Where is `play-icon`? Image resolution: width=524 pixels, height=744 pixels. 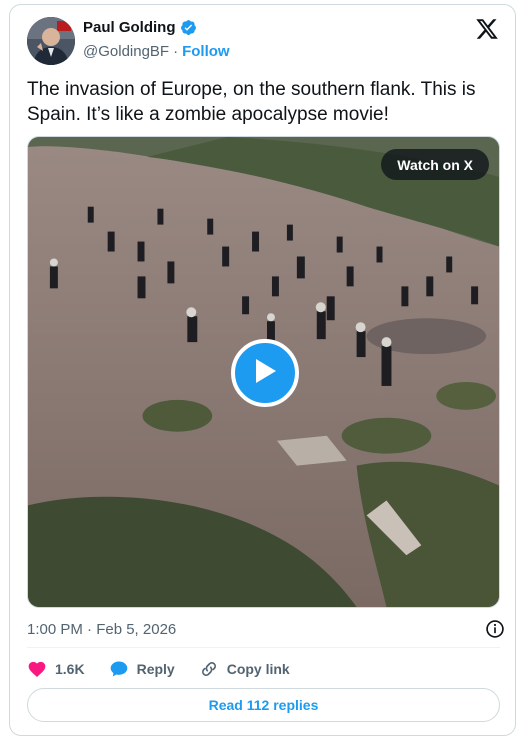 play-icon is located at coordinates (265, 373).